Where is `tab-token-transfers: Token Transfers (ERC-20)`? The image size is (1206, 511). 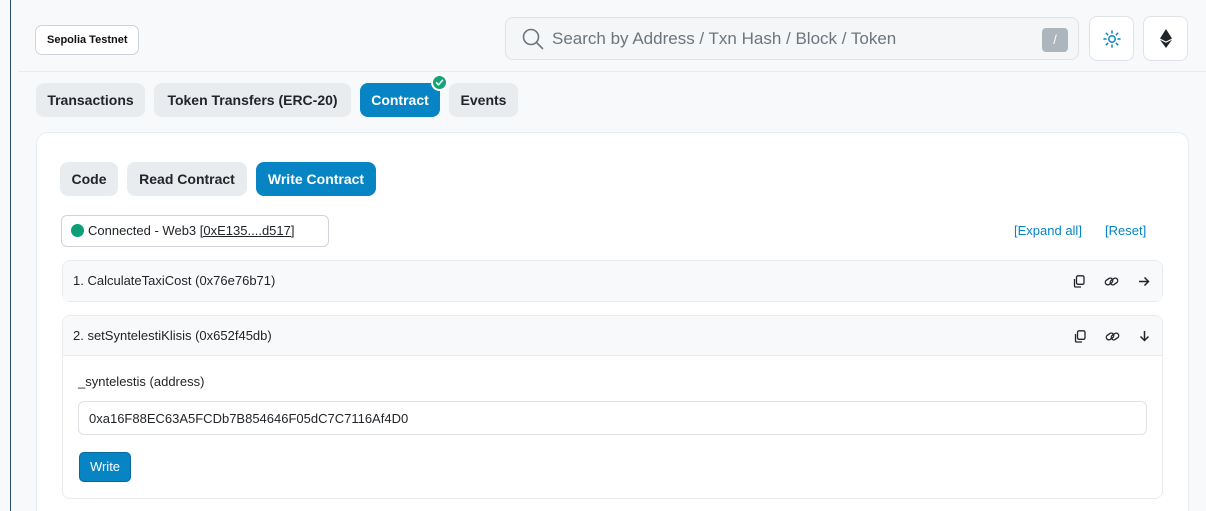 tab-token-transfers: Token Transfers (ERC-20) is located at coordinates (252, 100).